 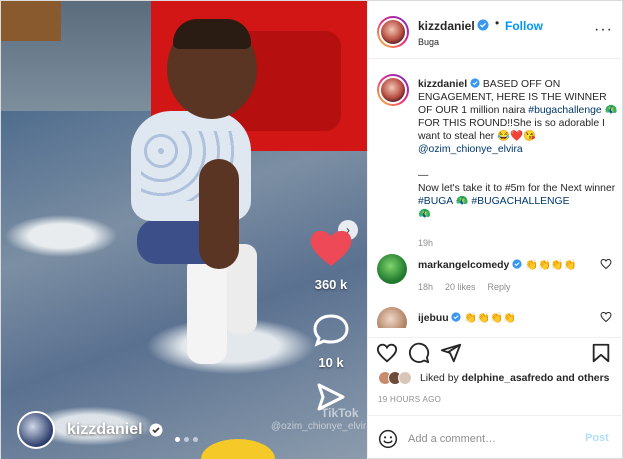 What do you see at coordinates (31, 21) in the screenshot?
I see `media-doorframe` at bounding box center [31, 21].